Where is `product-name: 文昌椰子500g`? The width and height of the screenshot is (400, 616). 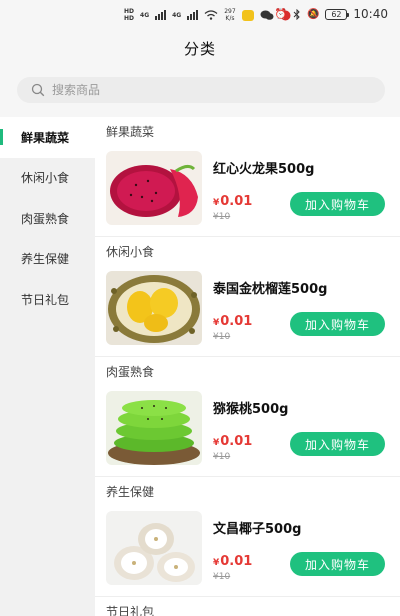
product-name: 文昌椰子500g is located at coordinates (257, 529).